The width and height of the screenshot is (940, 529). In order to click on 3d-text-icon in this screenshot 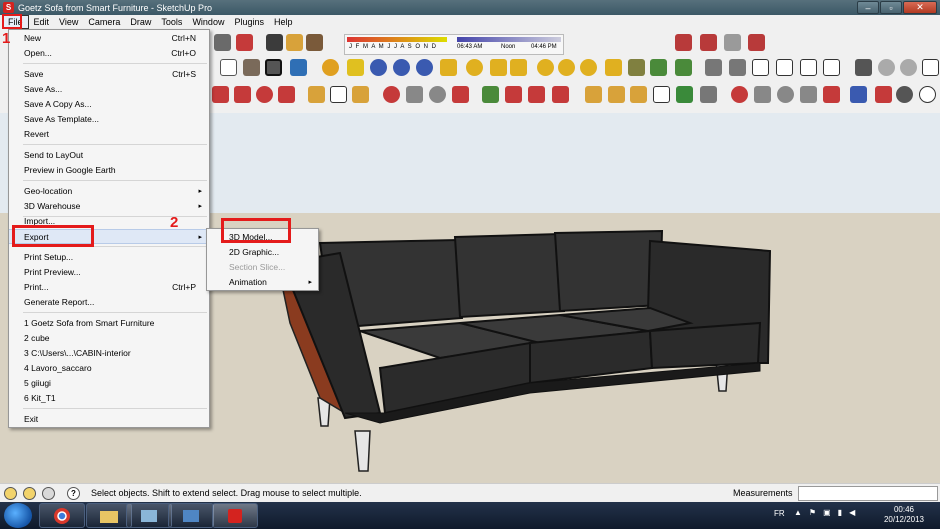, I will do `click(708, 94)`.